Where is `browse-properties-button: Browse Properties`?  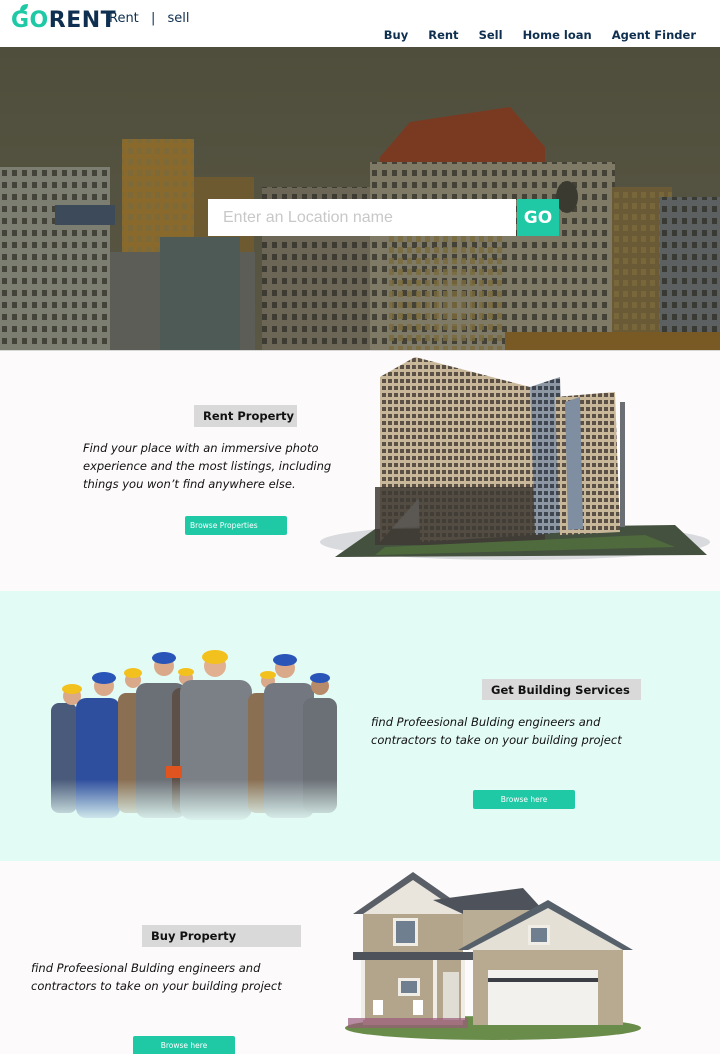
browse-properties-button: Browse Properties is located at coordinates (236, 525).